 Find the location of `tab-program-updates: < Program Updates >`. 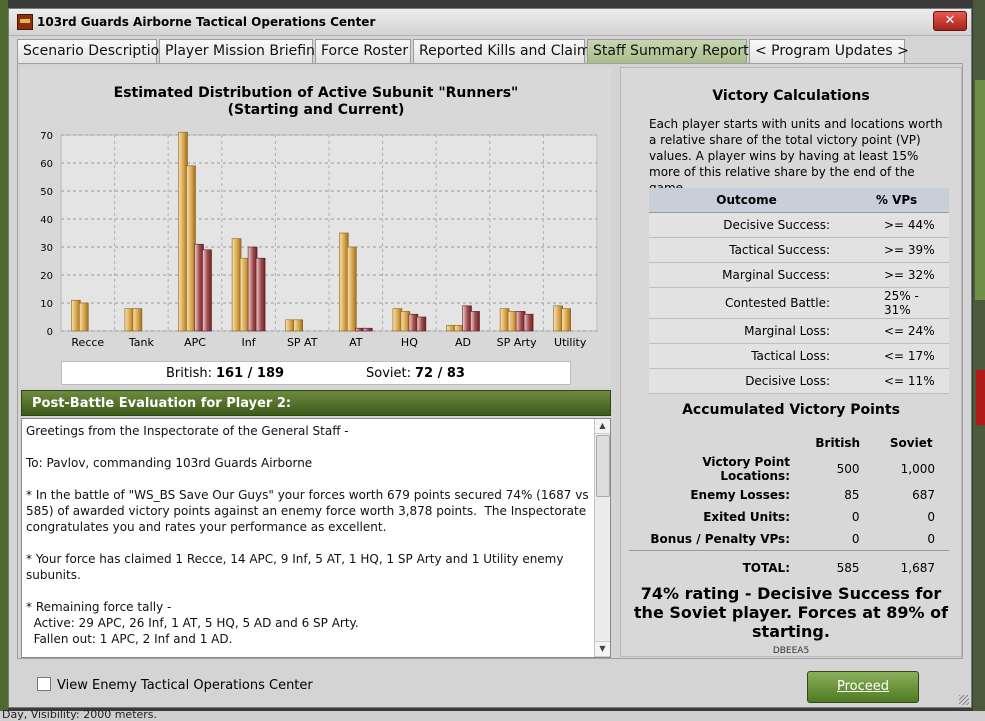

tab-program-updates: < Program Updates > is located at coordinates (829, 51).